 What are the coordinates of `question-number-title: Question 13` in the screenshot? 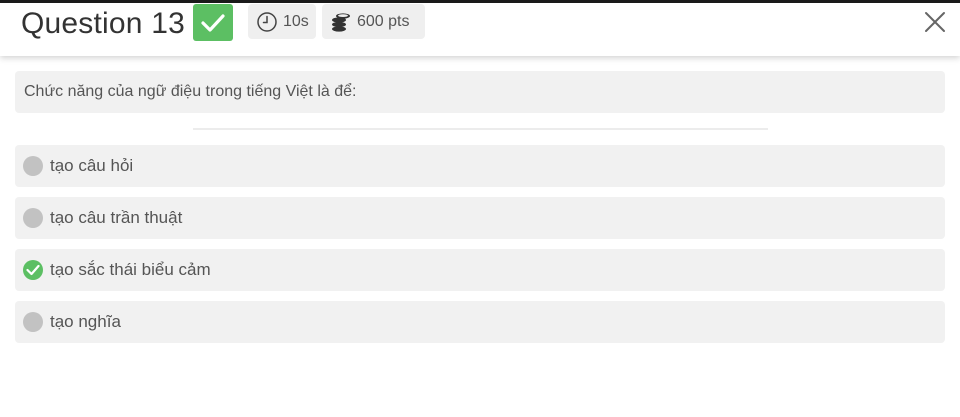 It's located at (103, 23).